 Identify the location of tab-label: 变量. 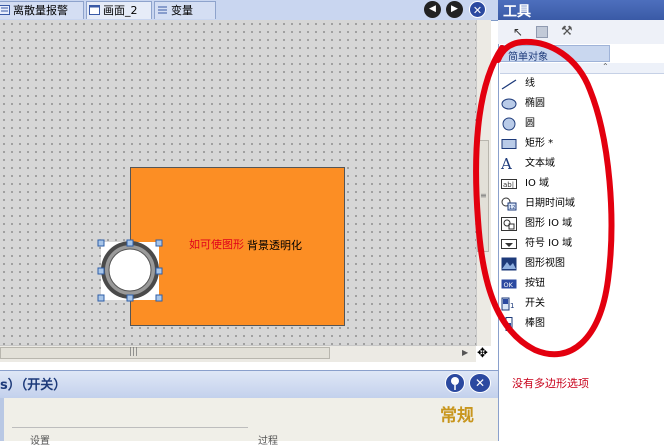
(182, 10).